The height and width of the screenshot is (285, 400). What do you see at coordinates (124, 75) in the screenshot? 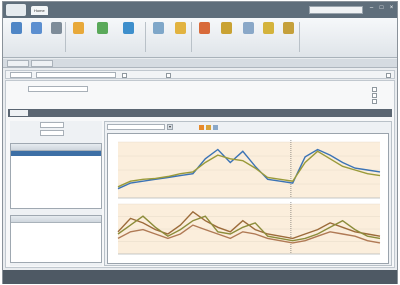
I see `filter-checkbox` at bounding box center [124, 75].